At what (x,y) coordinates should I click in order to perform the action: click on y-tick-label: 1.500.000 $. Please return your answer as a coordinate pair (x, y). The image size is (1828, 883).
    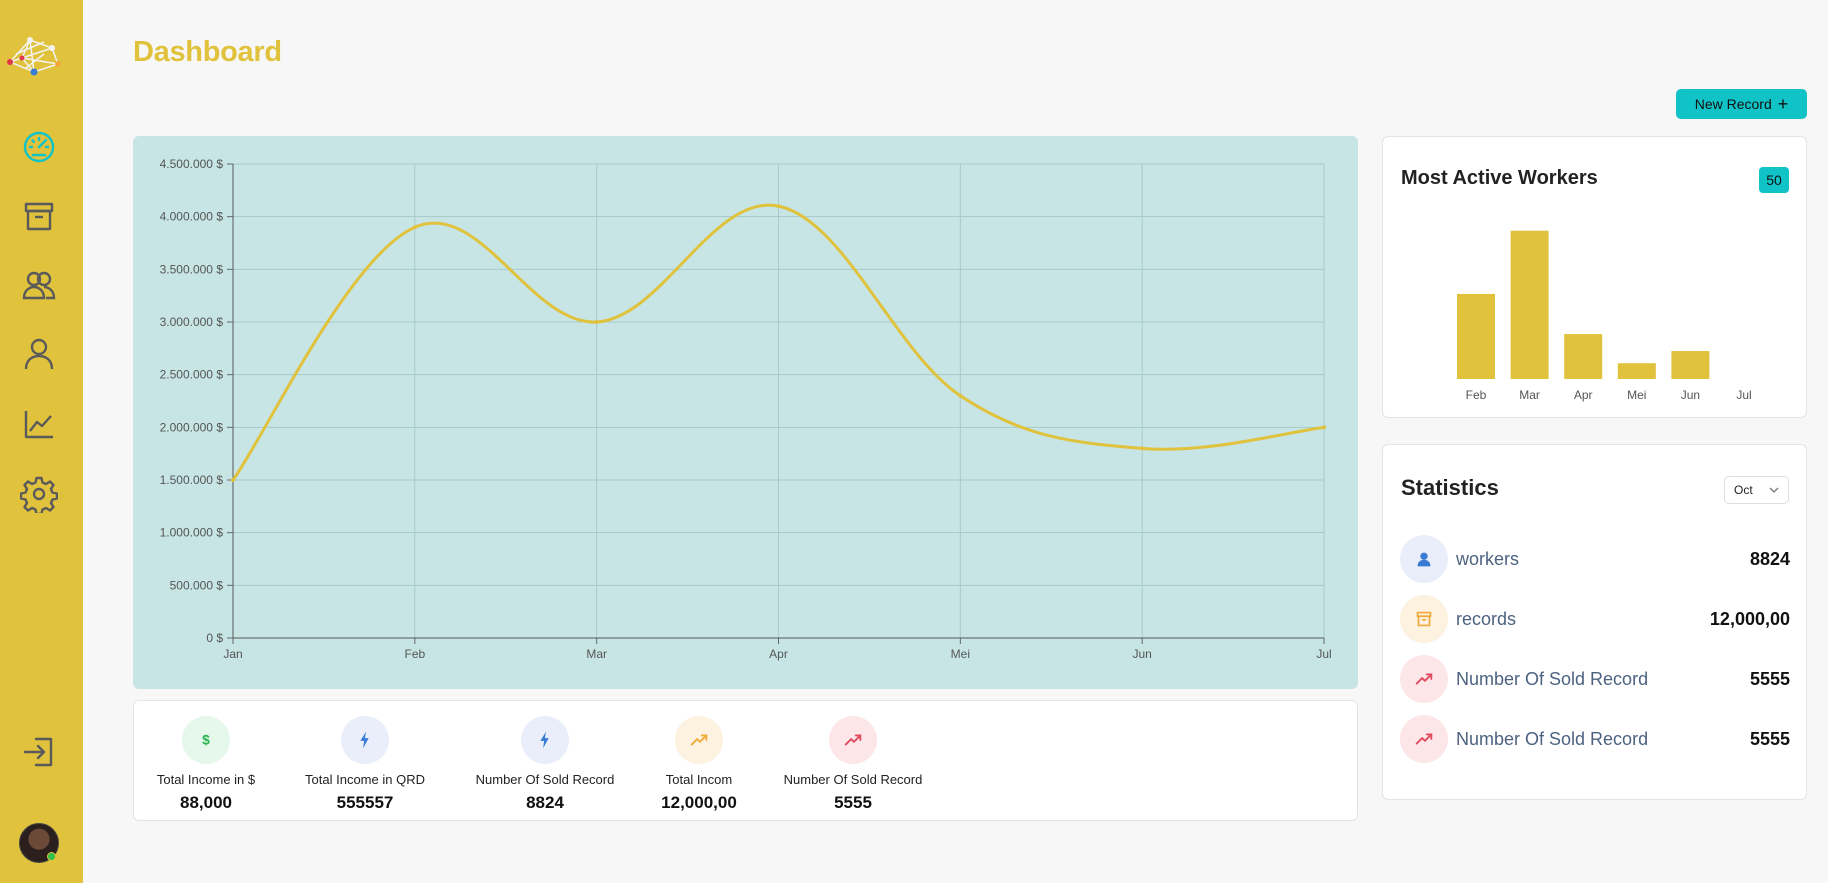
    Looking at the image, I should click on (192, 480).